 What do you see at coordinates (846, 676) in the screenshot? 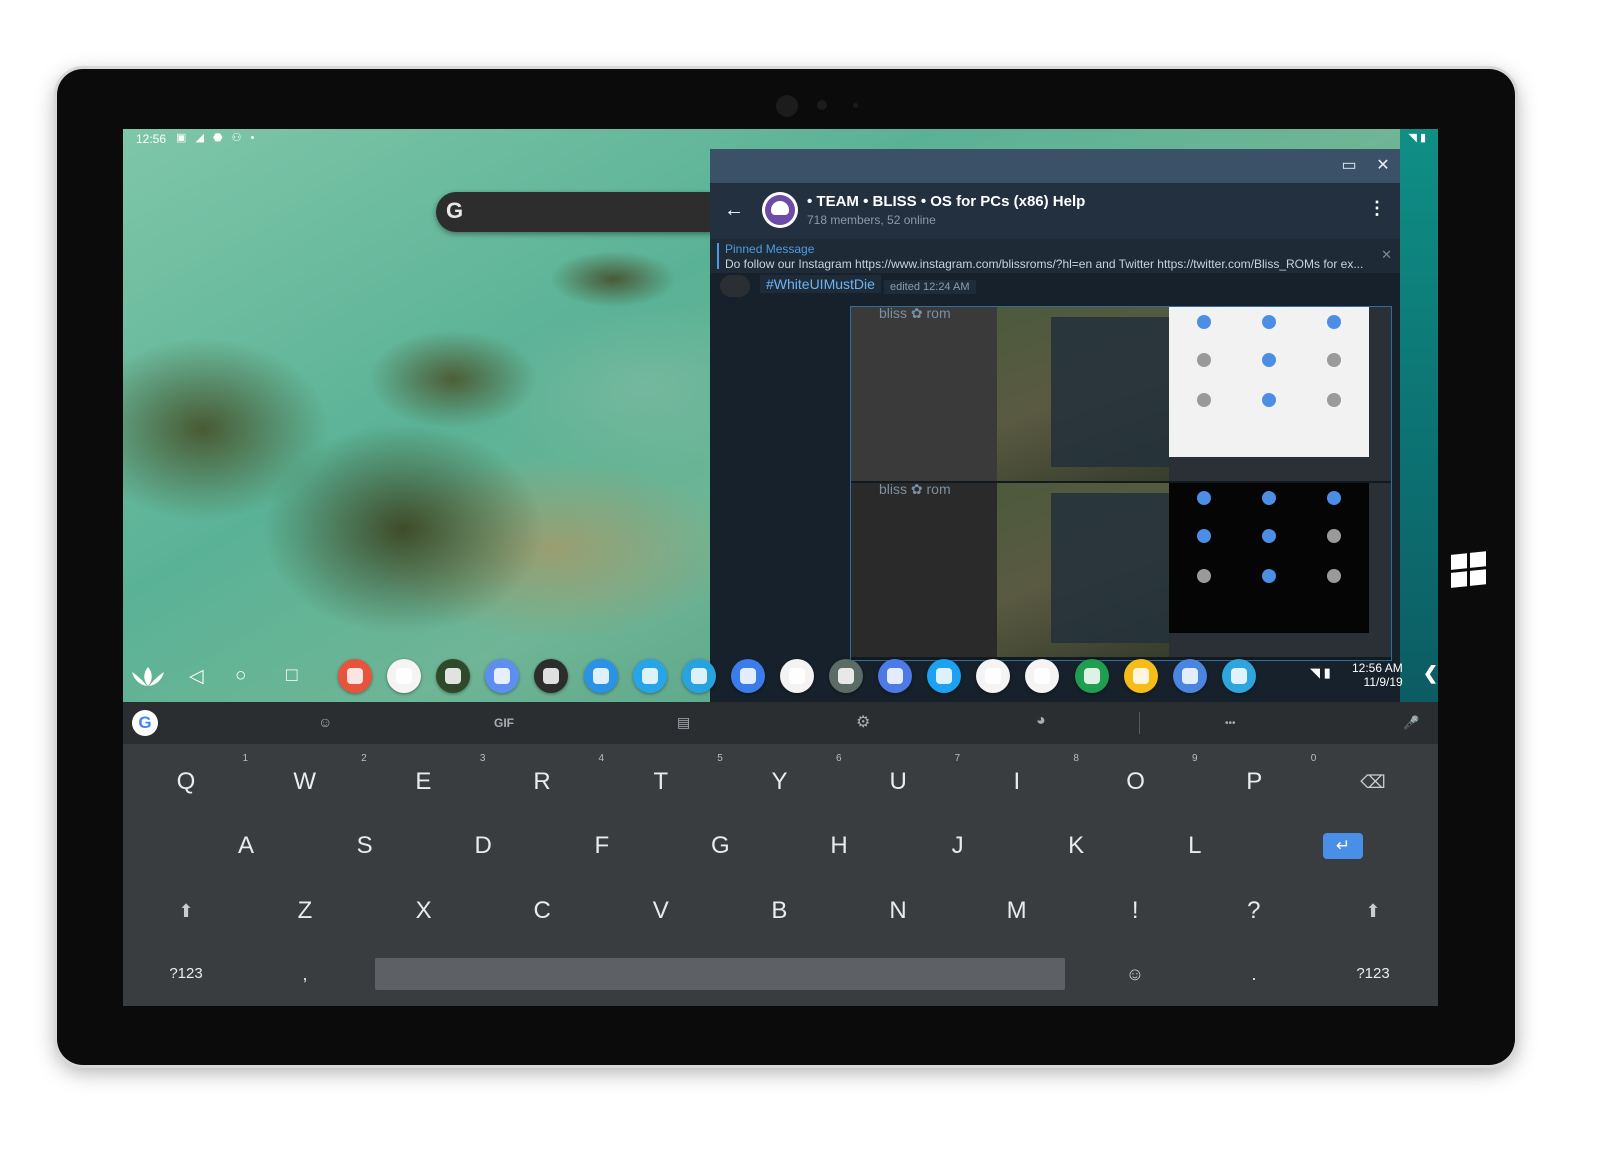
I see `keyboard-app-icon` at bounding box center [846, 676].